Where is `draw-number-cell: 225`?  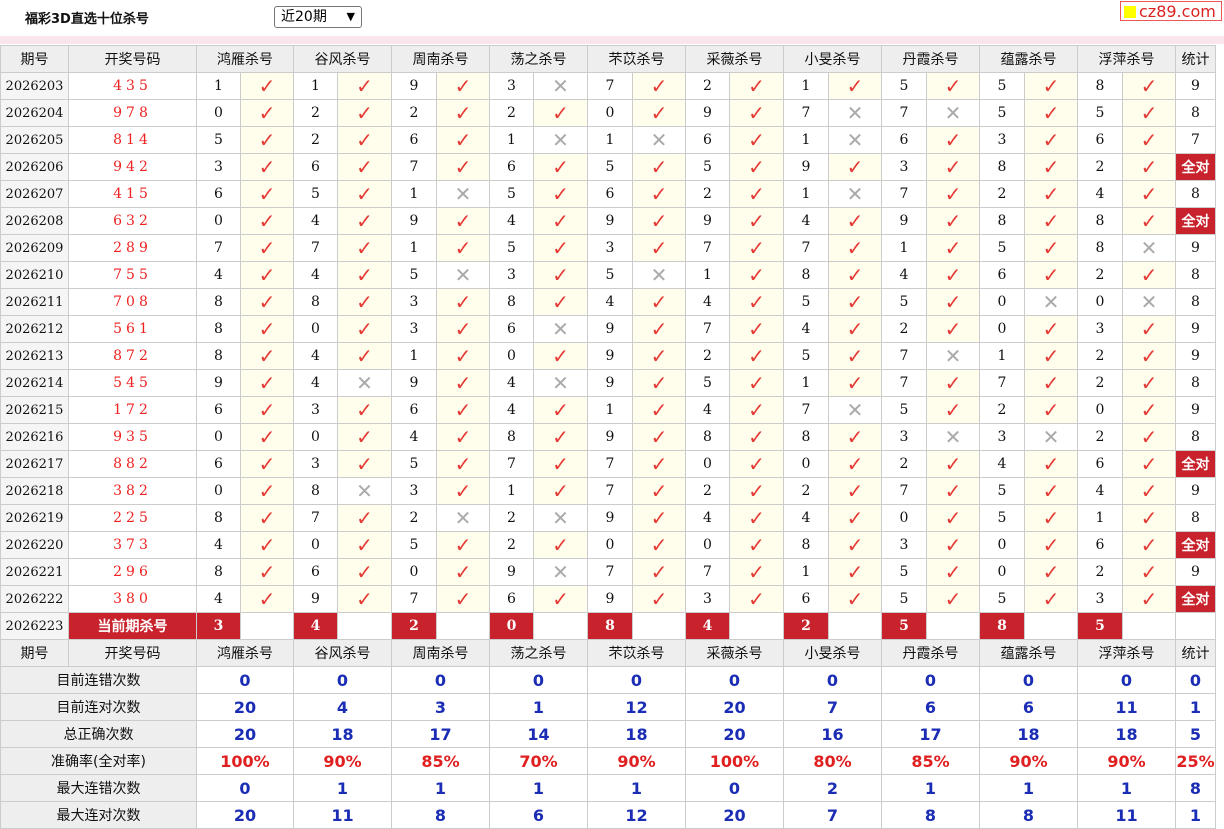 draw-number-cell: 225 is located at coordinates (132, 518).